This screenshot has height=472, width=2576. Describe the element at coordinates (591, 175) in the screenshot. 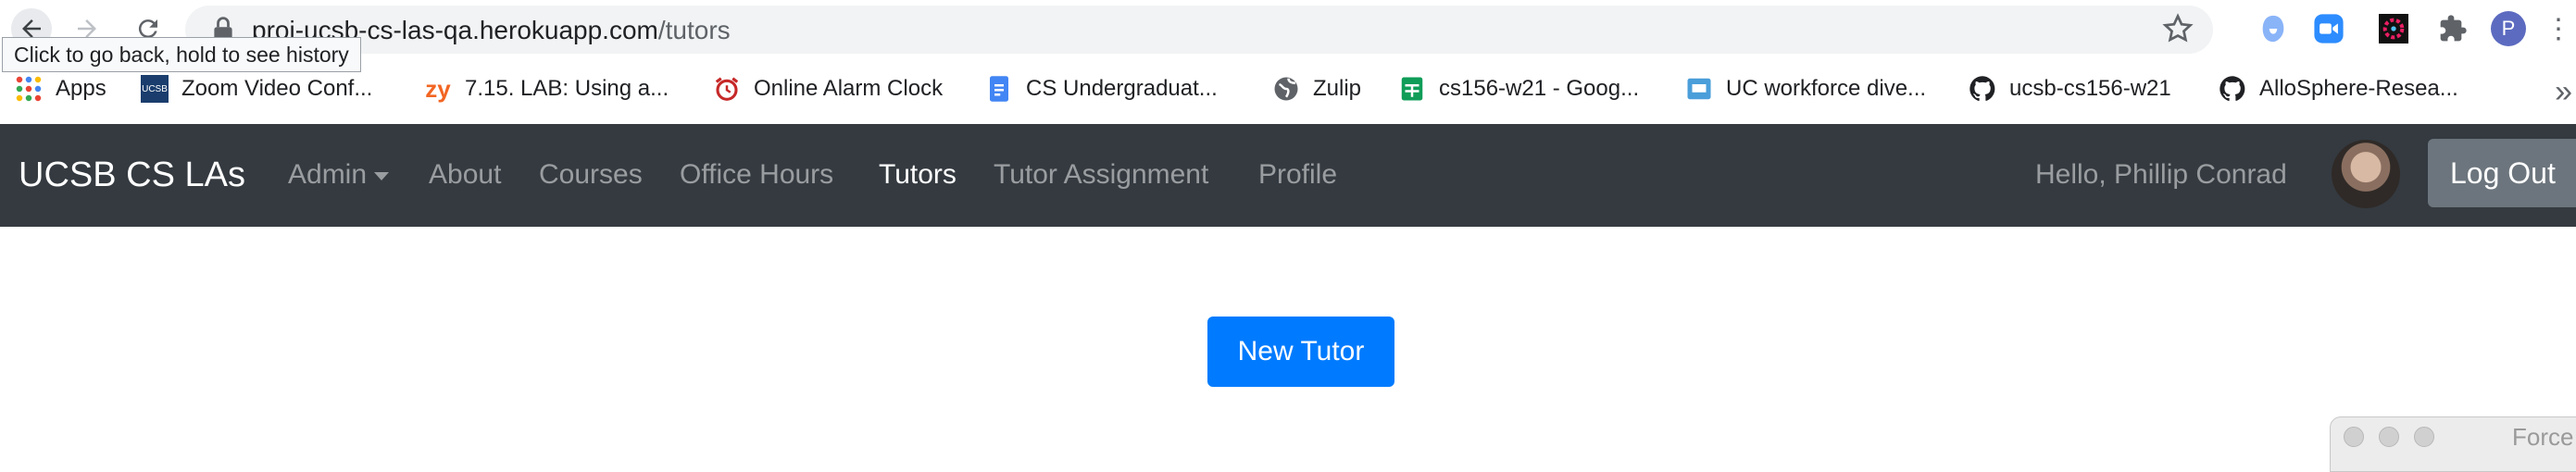

I see `nav-courses: Courses` at that location.